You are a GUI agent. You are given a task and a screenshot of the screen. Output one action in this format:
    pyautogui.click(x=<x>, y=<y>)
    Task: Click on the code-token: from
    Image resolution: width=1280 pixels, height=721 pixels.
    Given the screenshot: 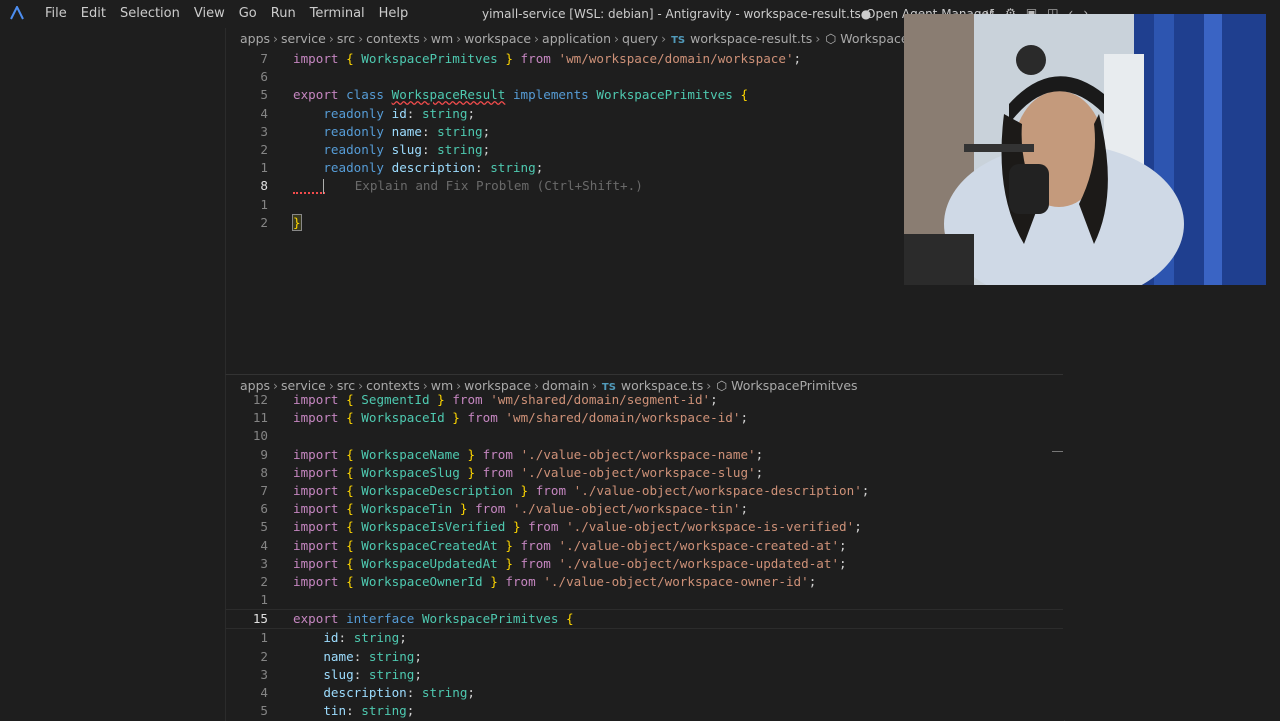 What is the action you would take?
    pyautogui.click(x=490, y=509)
    